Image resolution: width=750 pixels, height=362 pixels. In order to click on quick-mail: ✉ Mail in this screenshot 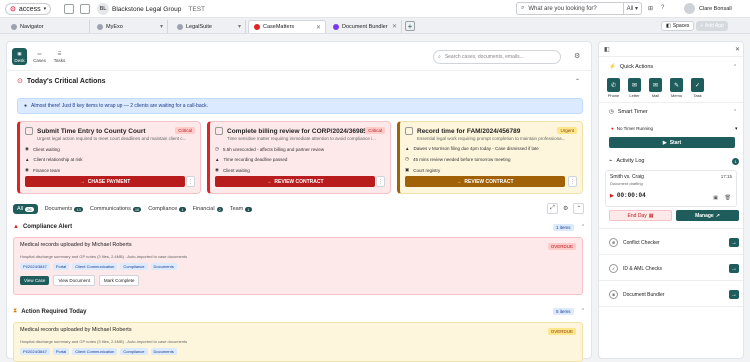, I will do `click(655, 88)`.